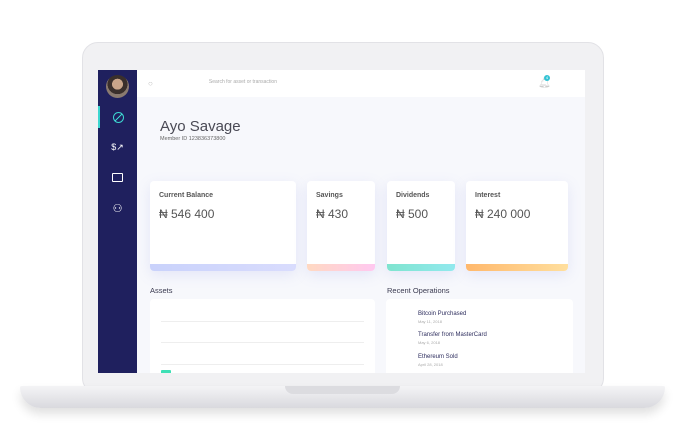  What do you see at coordinates (421, 226) in the screenshot?
I see `card-dividends: Dividends ₦ 500` at bounding box center [421, 226].